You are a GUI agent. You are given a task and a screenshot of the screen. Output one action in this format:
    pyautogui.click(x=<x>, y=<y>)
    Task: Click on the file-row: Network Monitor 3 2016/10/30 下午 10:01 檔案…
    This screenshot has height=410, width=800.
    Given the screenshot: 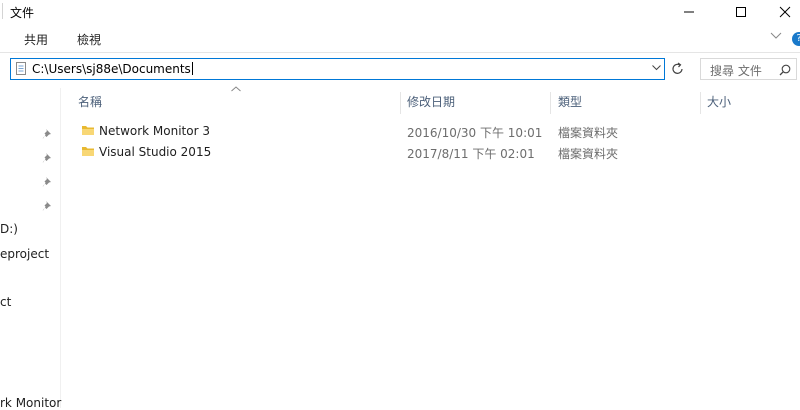 What is the action you would take?
    pyautogui.click(x=437, y=131)
    